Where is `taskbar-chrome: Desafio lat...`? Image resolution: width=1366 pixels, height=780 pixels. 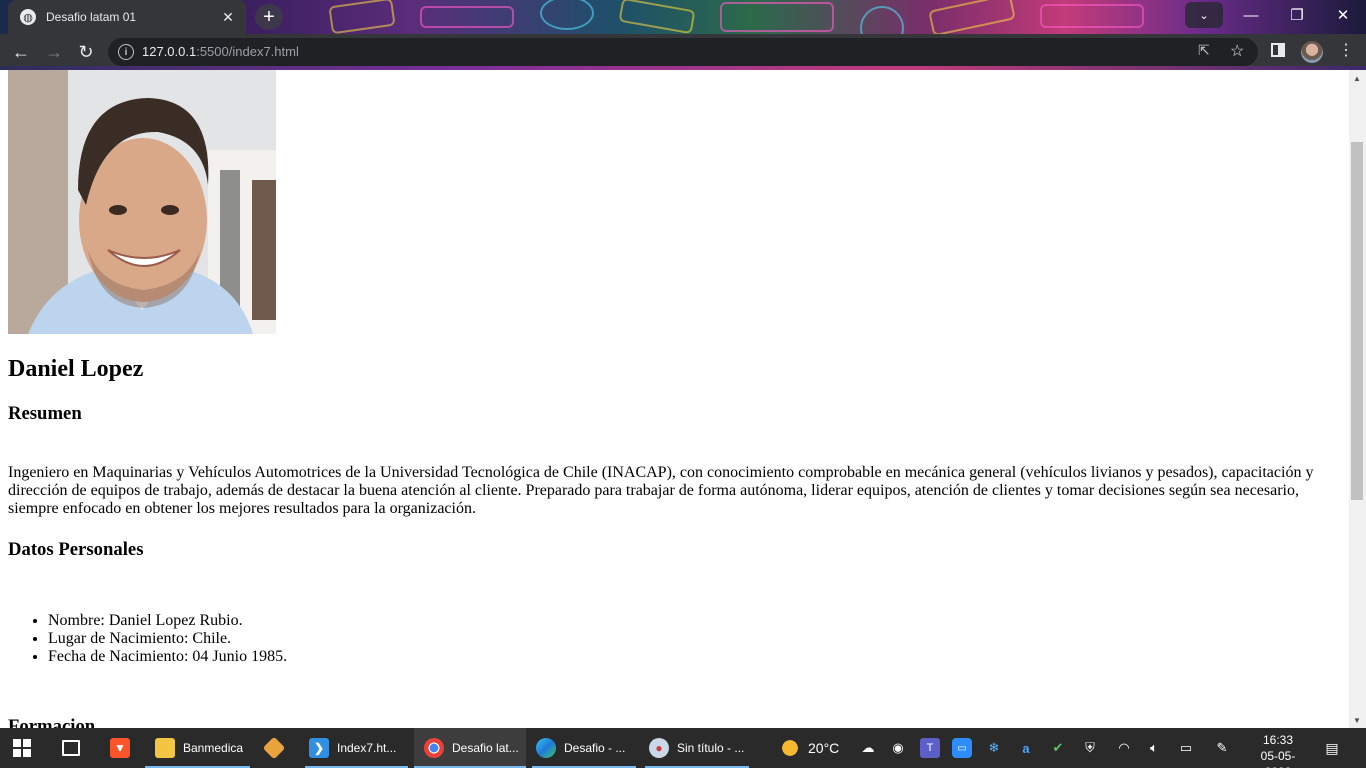 taskbar-chrome: Desafio lat... is located at coordinates (470, 748).